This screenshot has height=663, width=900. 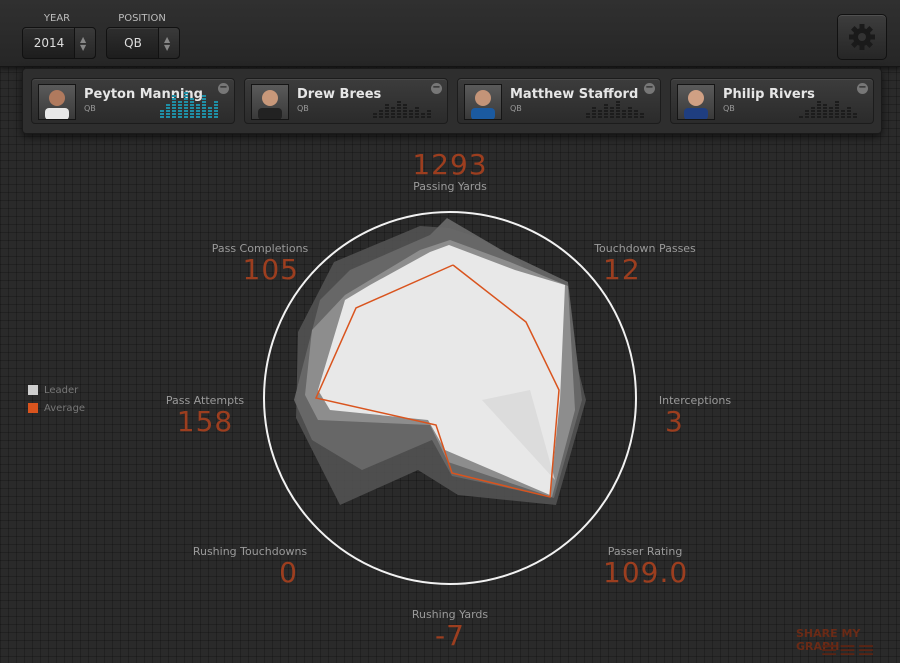 I want to click on legend-item-leader: Leader, so click(x=56, y=394).